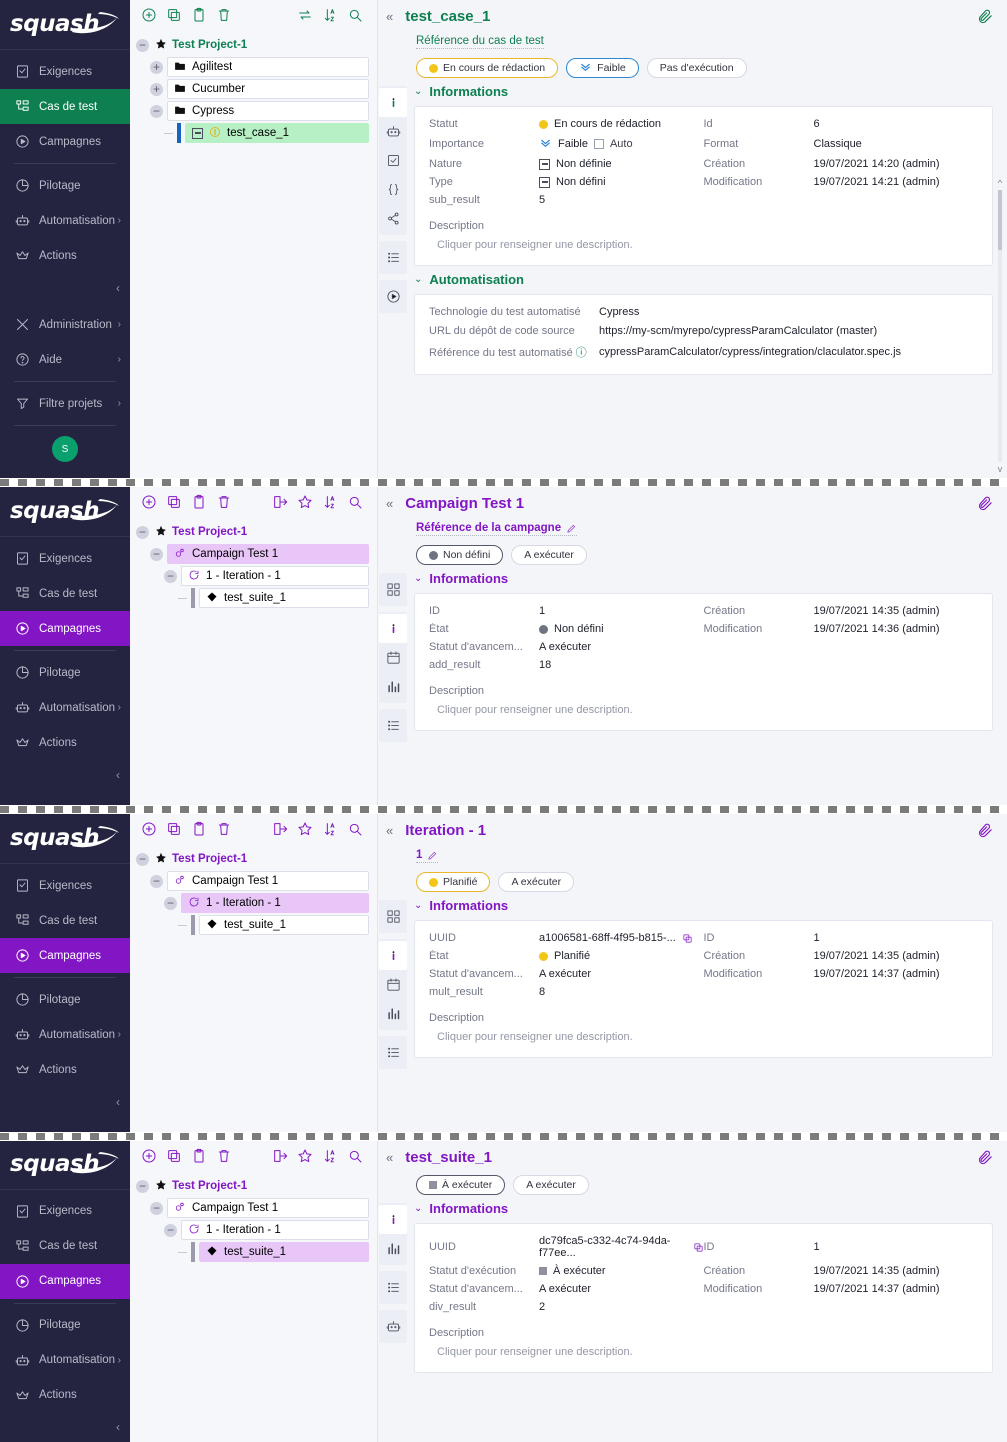 Image resolution: width=1007 pixels, height=1442 pixels. Describe the element at coordinates (698, 1247) in the screenshot. I see `copy-uuid-button` at that location.